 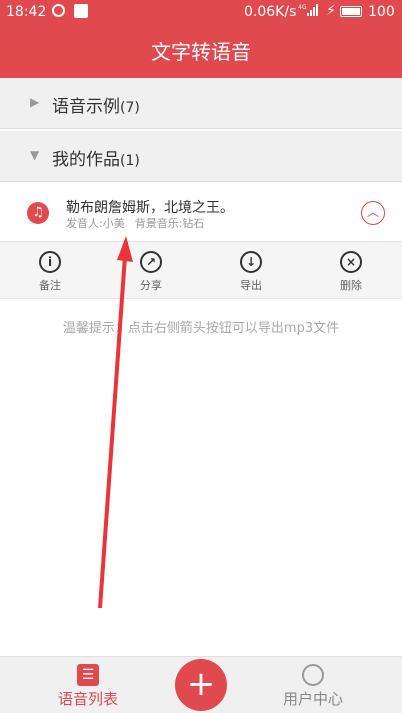 I want to click on action-label: 删除, so click(x=351, y=285).